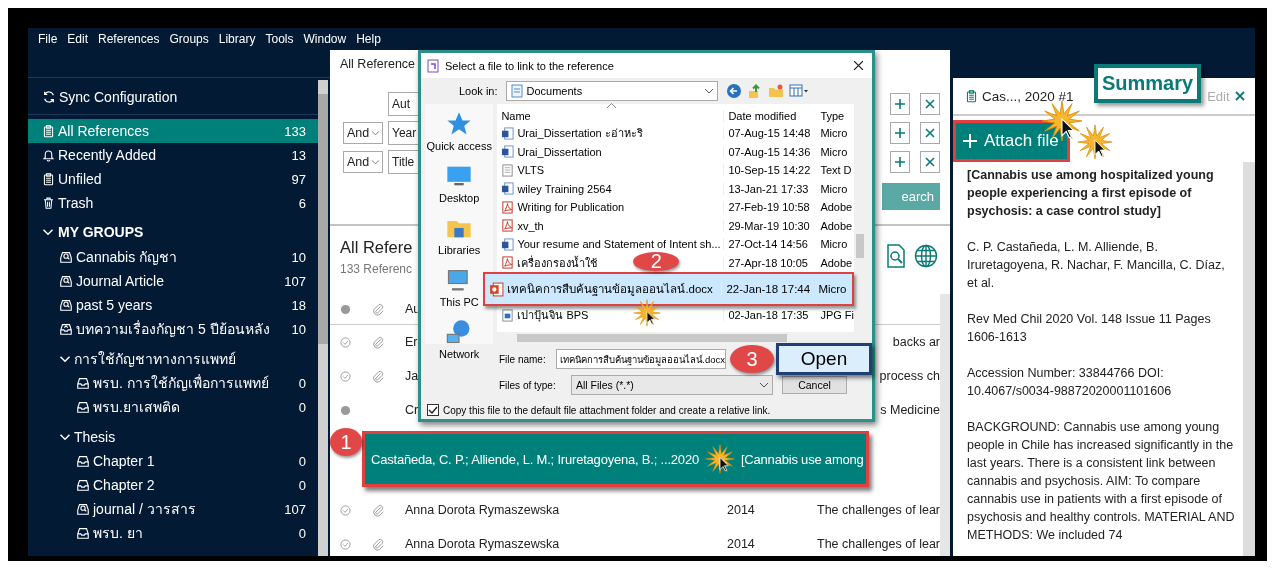 The height and width of the screenshot is (569, 1275). I want to click on sidebar-item: Unfiled 97, so click(173, 179).